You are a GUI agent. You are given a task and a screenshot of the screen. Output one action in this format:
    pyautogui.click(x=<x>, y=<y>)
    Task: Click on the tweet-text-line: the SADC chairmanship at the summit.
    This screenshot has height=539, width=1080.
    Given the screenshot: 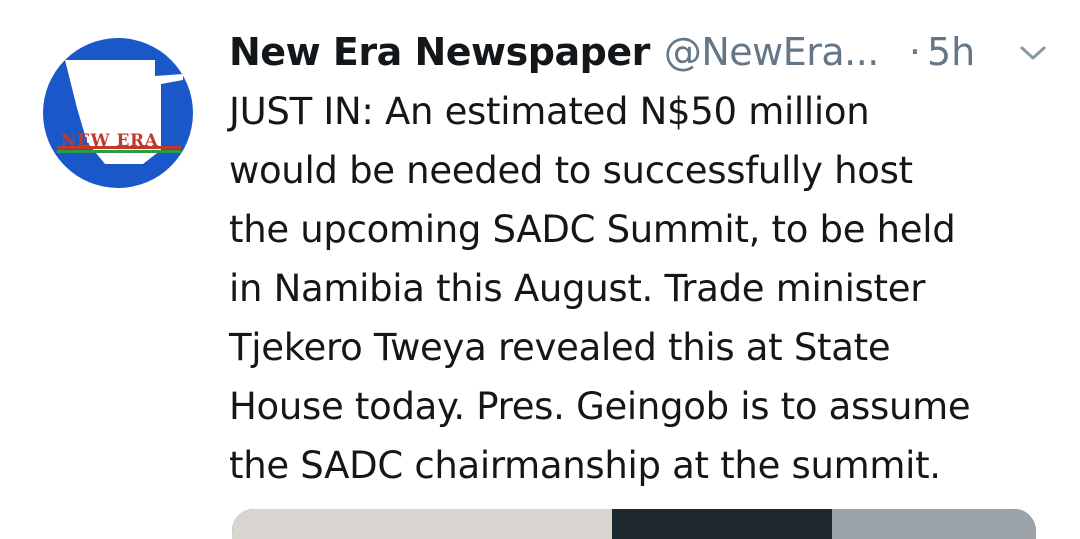 What is the action you would take?
    pyautogui.click(x=585, y=465)
    